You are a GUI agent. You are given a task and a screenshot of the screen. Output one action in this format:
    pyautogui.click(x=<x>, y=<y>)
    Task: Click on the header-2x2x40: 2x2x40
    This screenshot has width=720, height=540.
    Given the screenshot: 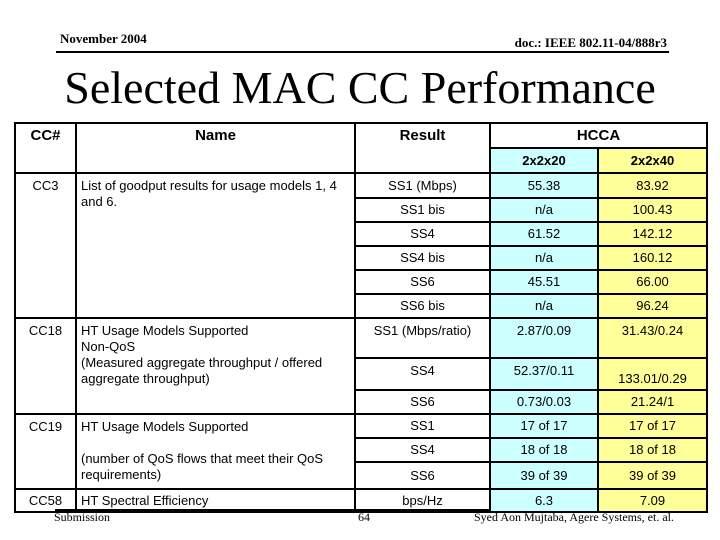 What is the action you would take?
    pyautogui.click(x=652, y=160)
    